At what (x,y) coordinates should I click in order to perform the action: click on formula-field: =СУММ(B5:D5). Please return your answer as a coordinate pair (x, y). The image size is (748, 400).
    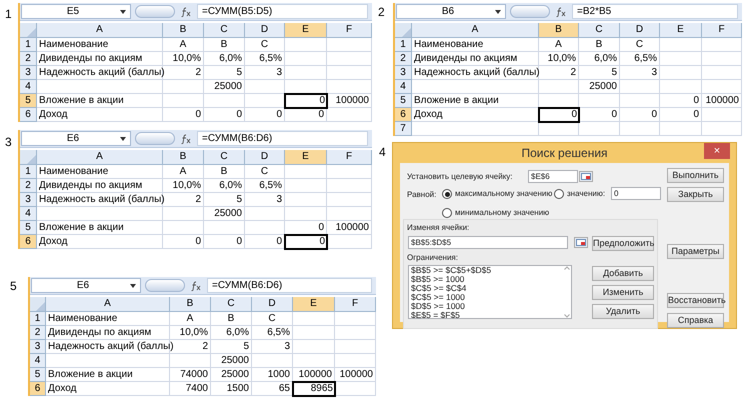
    Looking at the image, I should click on (282, 11).